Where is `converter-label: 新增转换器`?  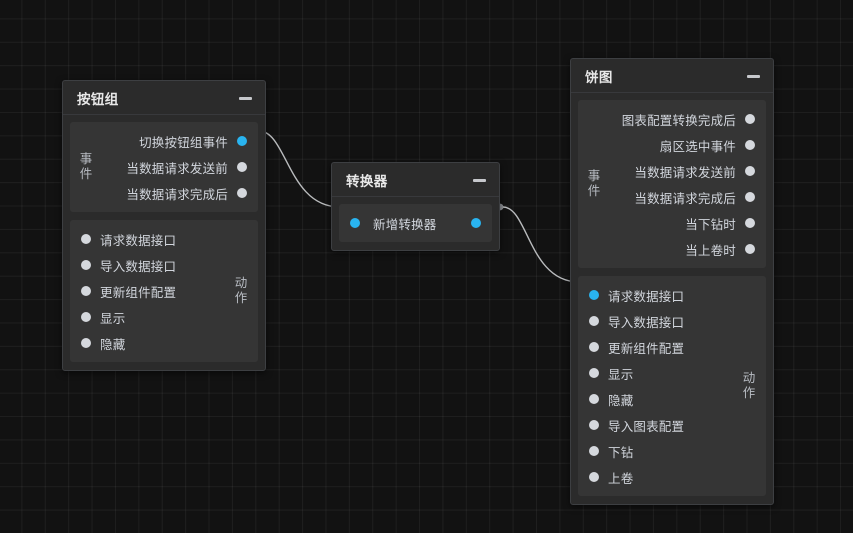
converter-label: 新增转换器 is located at coordinates (405, 224).